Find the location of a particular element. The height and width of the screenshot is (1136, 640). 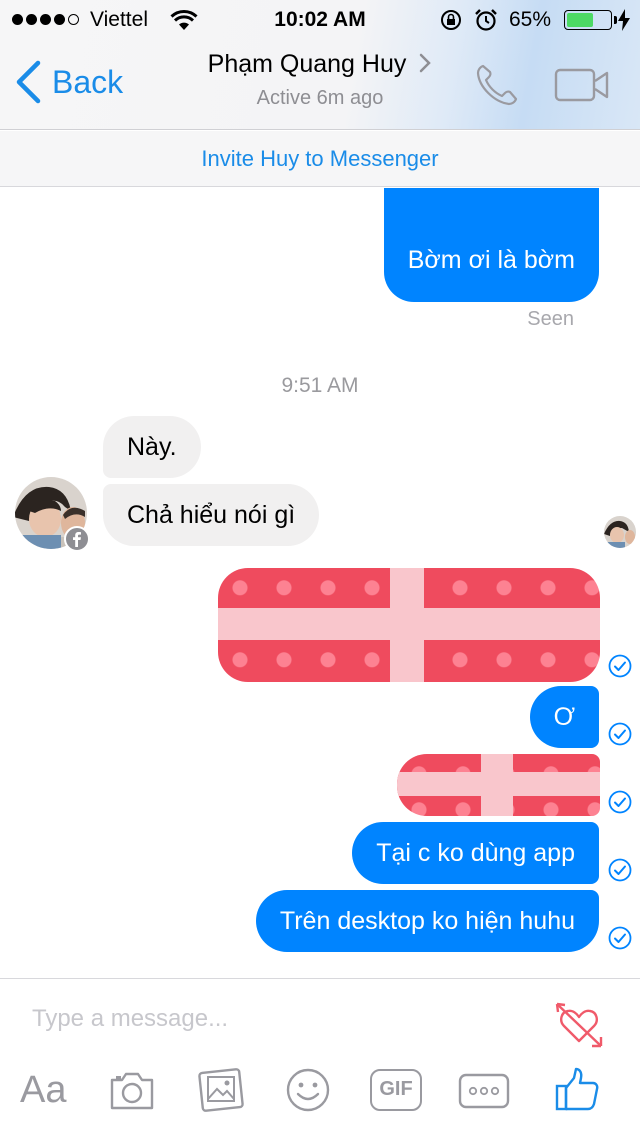

alarm-clock-icon is located at coordinates (486, 20).